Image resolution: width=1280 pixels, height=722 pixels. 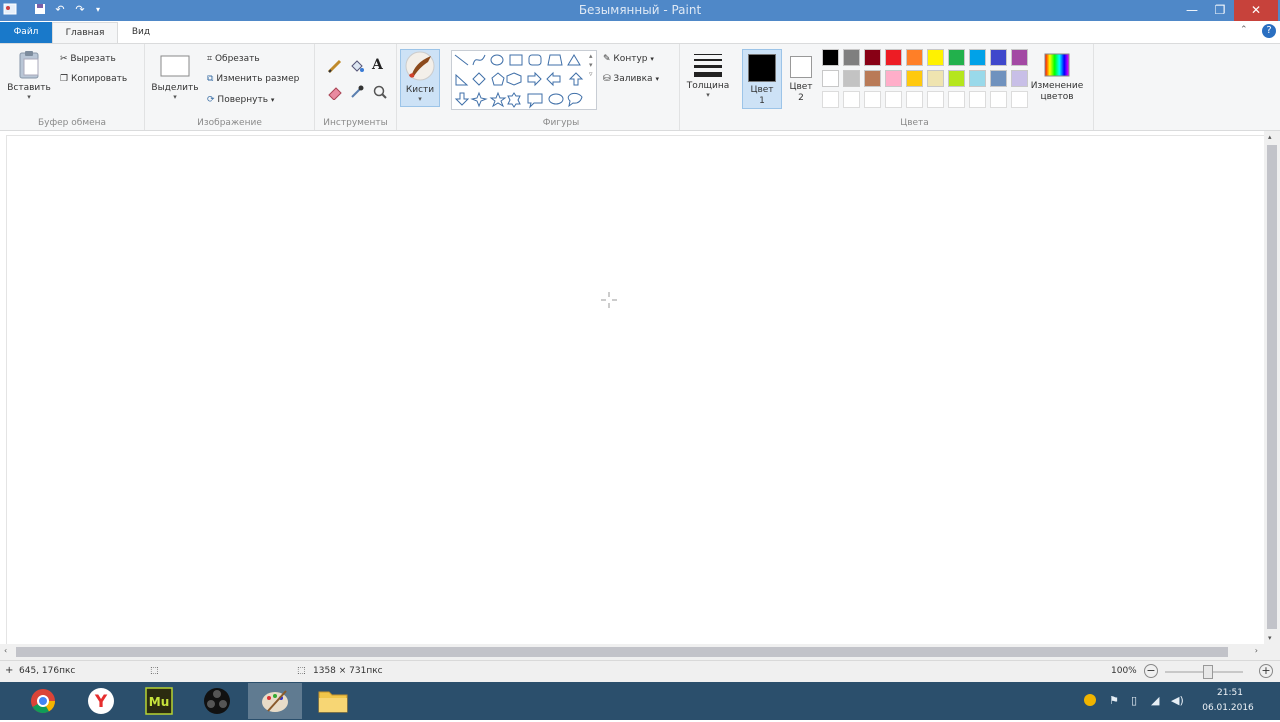 I want to click on paint-taskbar-button, so click(x=275, y=701).